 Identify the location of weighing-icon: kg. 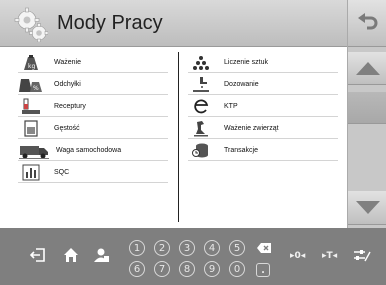
(31, 63).